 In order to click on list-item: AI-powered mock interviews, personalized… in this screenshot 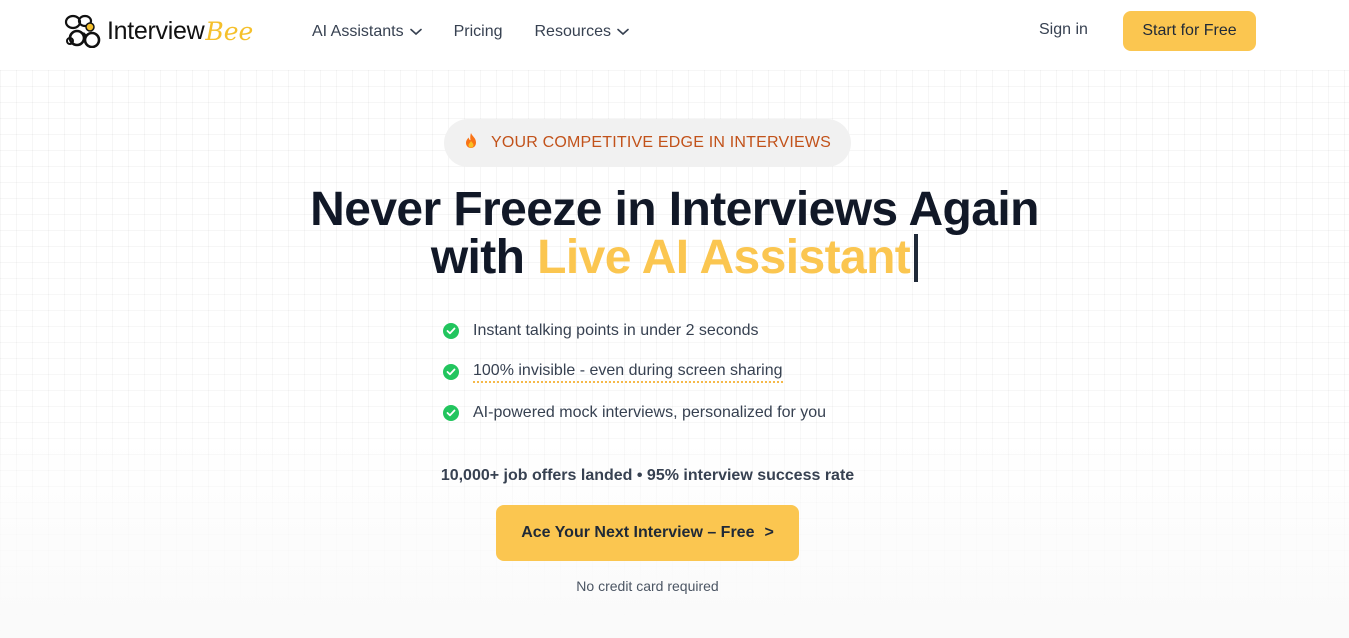, I will do `click(634, 413)`.